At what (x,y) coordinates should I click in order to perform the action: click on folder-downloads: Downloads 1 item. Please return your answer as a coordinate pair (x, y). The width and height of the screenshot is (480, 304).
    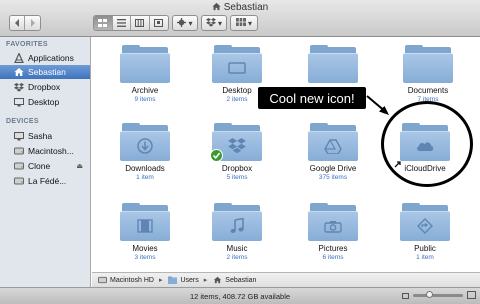
    Looking at the image, I should click on (145, 152).